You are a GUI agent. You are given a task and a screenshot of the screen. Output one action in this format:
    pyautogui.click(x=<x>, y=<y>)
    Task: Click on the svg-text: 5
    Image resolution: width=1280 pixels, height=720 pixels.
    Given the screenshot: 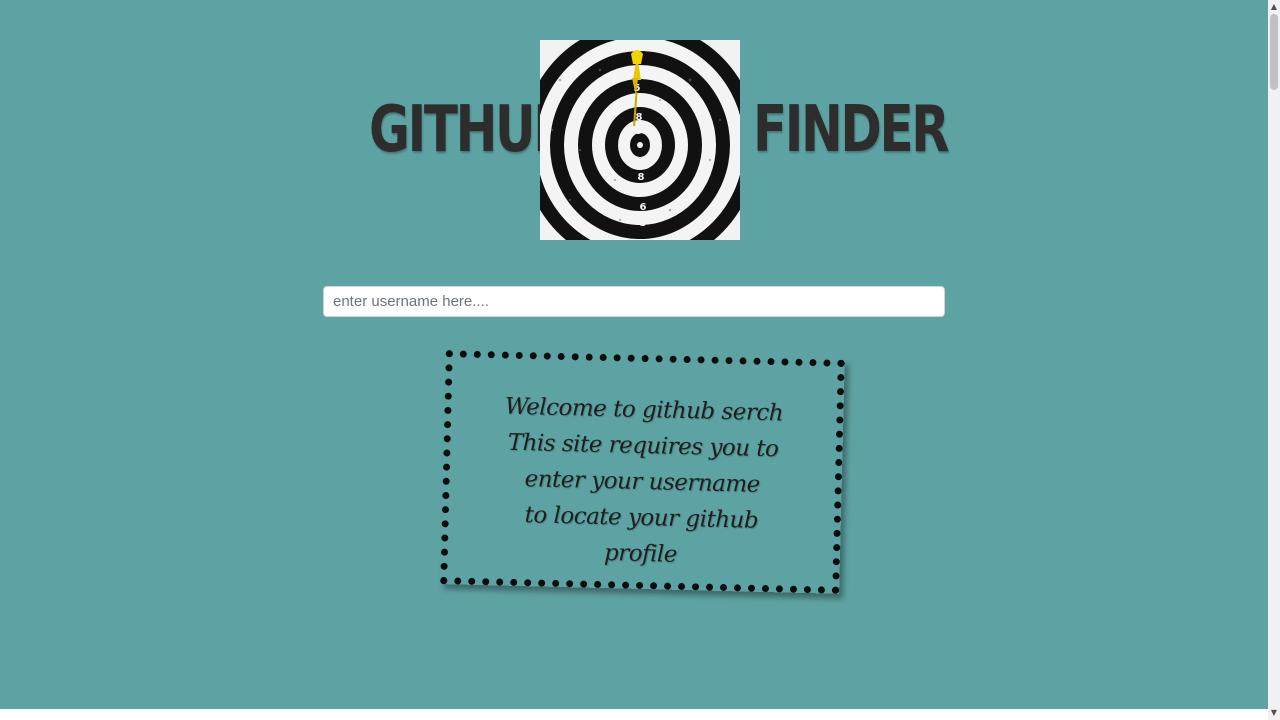 What is the action you would take?
    pyautogui.click(x=643, y=223)
    